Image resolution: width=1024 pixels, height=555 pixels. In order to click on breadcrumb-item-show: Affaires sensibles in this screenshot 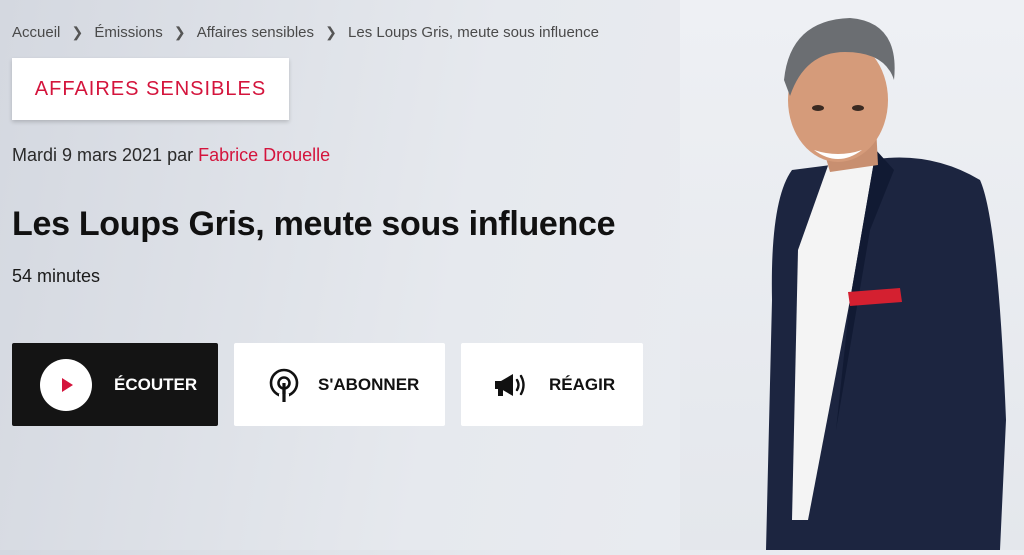, I will do `click(255, 32)`.